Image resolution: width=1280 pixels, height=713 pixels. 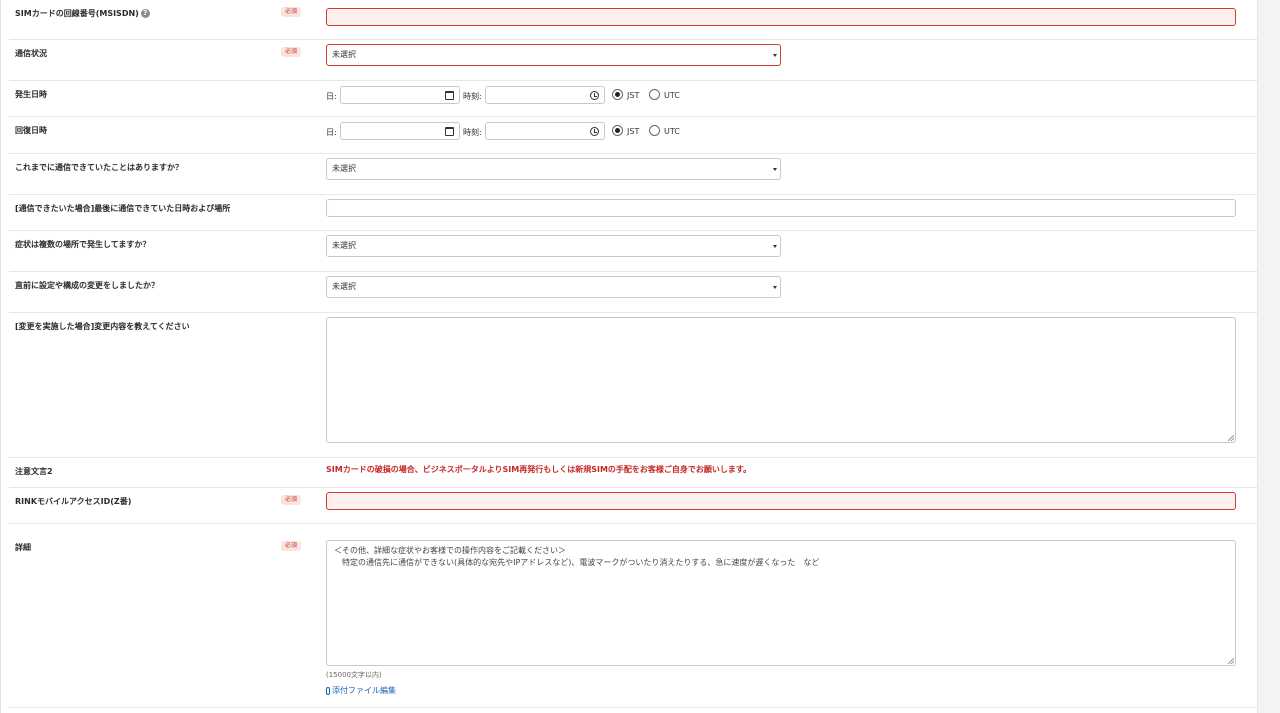 I want to click on was-connected-select: 未選択, so click(x=553, y=169).